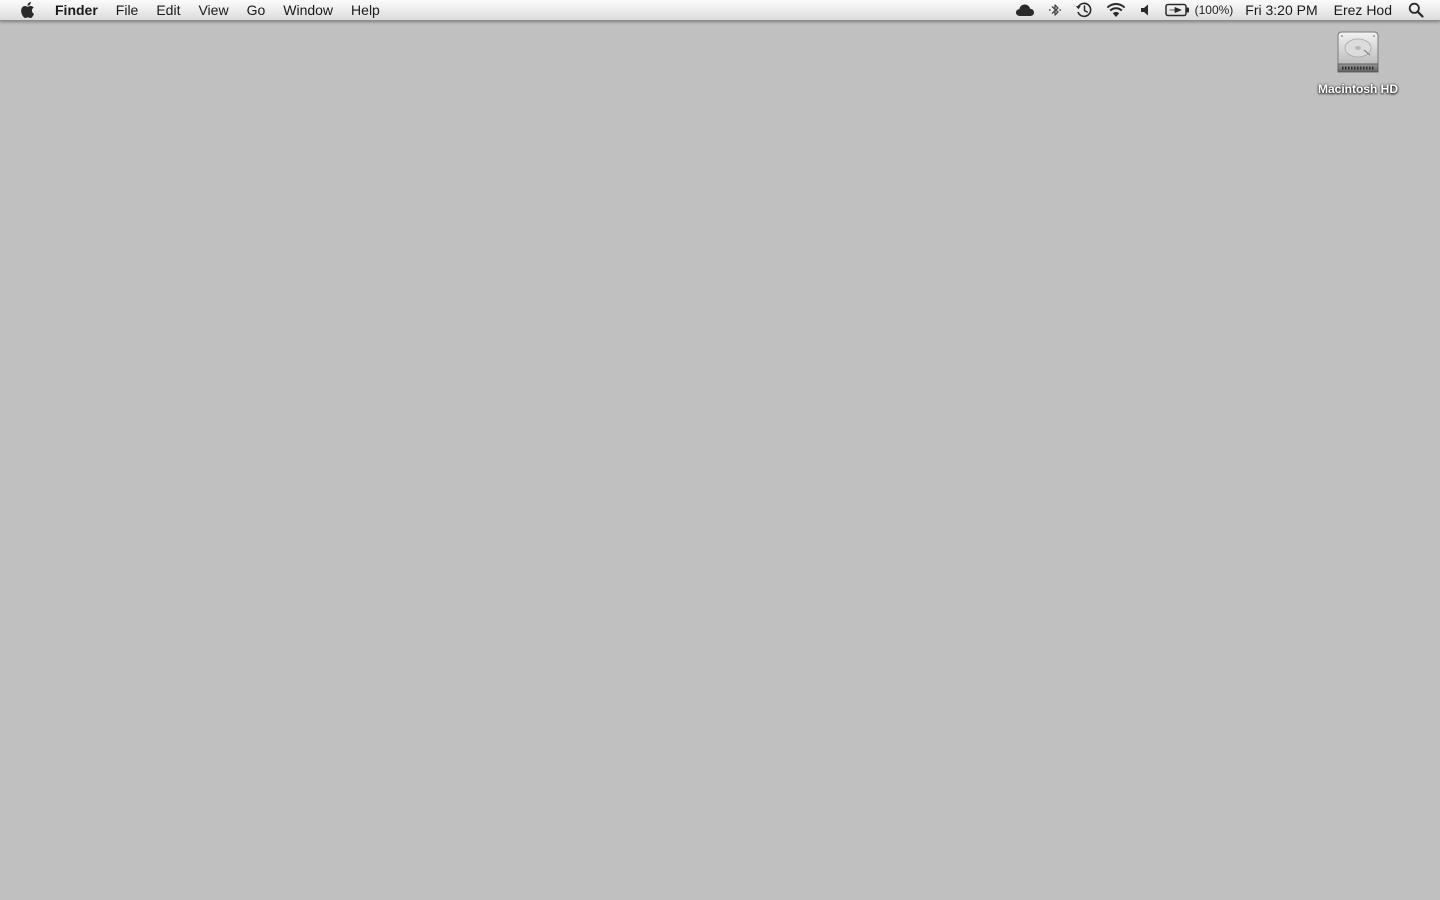  I want to click on menu-bar-status-area: (100%) Fri 3:20 PM Erez Hod, so click(1224, 10).